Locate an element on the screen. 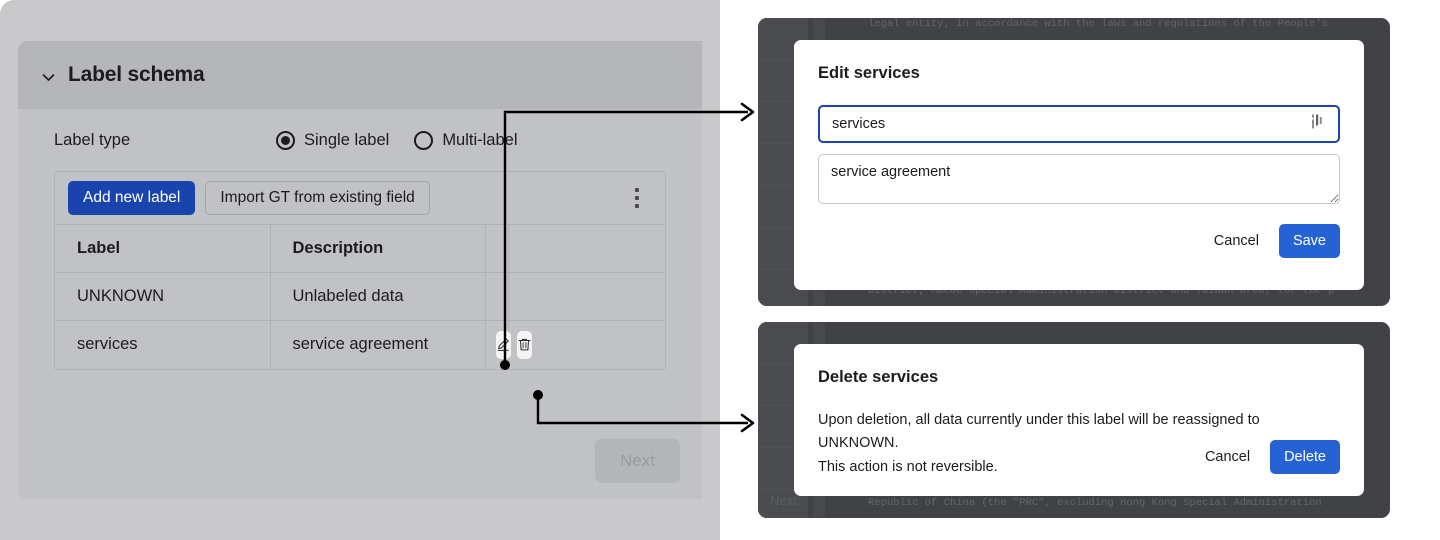 Image resolution: width=1440 pixels, height=540 pixels. delete-cancel-button: Cancel is located at coordinates (1227, 457).